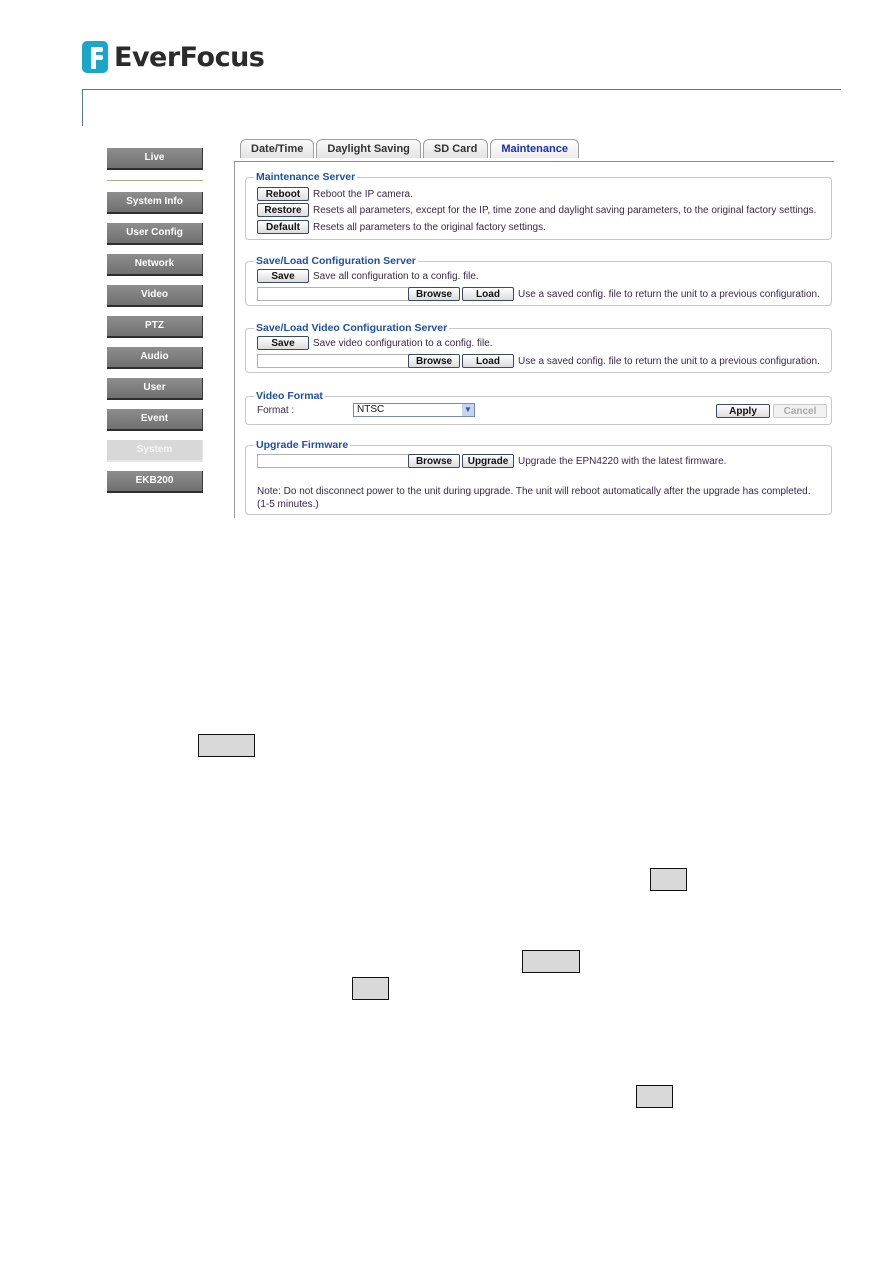  What do you see at coordinates (155, 296) in the screenshot?
I see `sidebar-item-video: Video` at bounding box center [155, 296].